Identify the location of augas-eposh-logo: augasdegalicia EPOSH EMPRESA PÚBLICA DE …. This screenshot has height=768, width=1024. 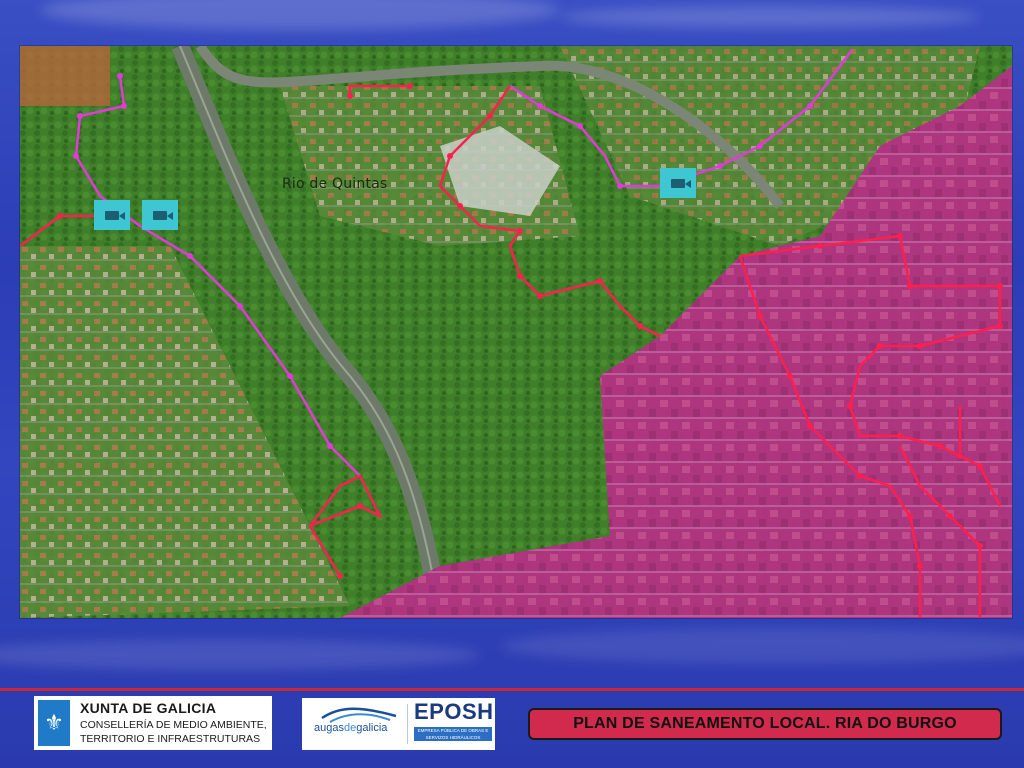
(398, 724).